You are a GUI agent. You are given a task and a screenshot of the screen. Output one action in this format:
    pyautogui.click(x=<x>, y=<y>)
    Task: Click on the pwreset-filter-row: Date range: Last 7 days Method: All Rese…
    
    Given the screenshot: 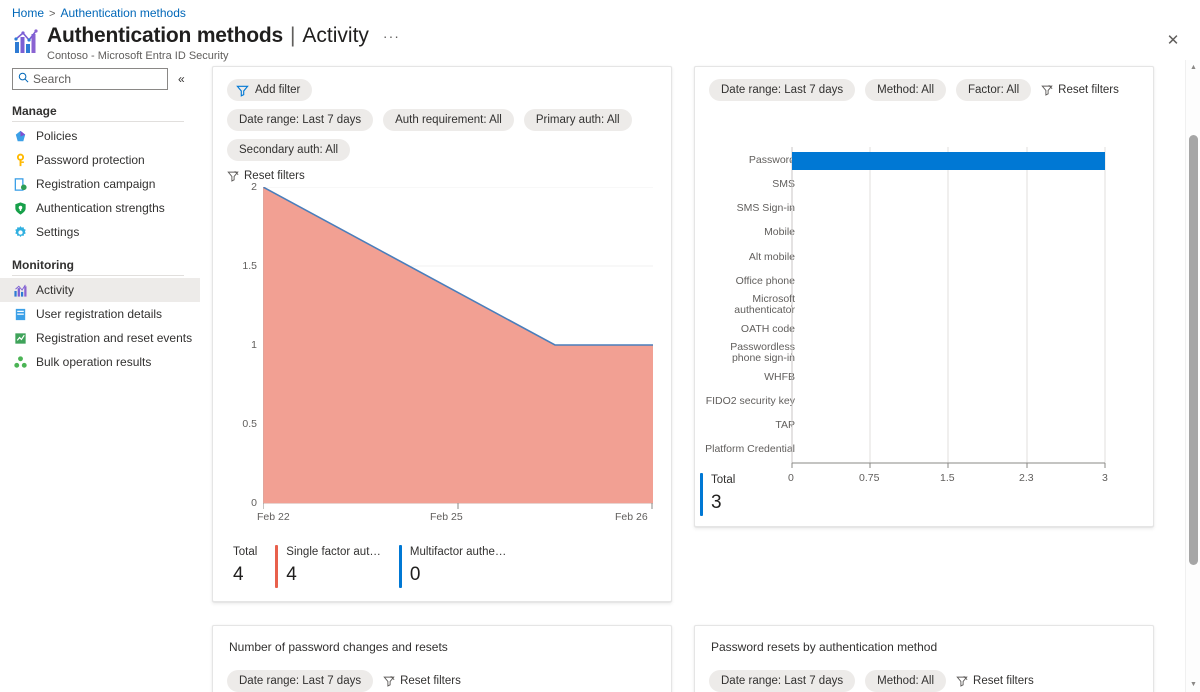 What is the action you would take?
    pyautogui.click(x=924, y=673)
    